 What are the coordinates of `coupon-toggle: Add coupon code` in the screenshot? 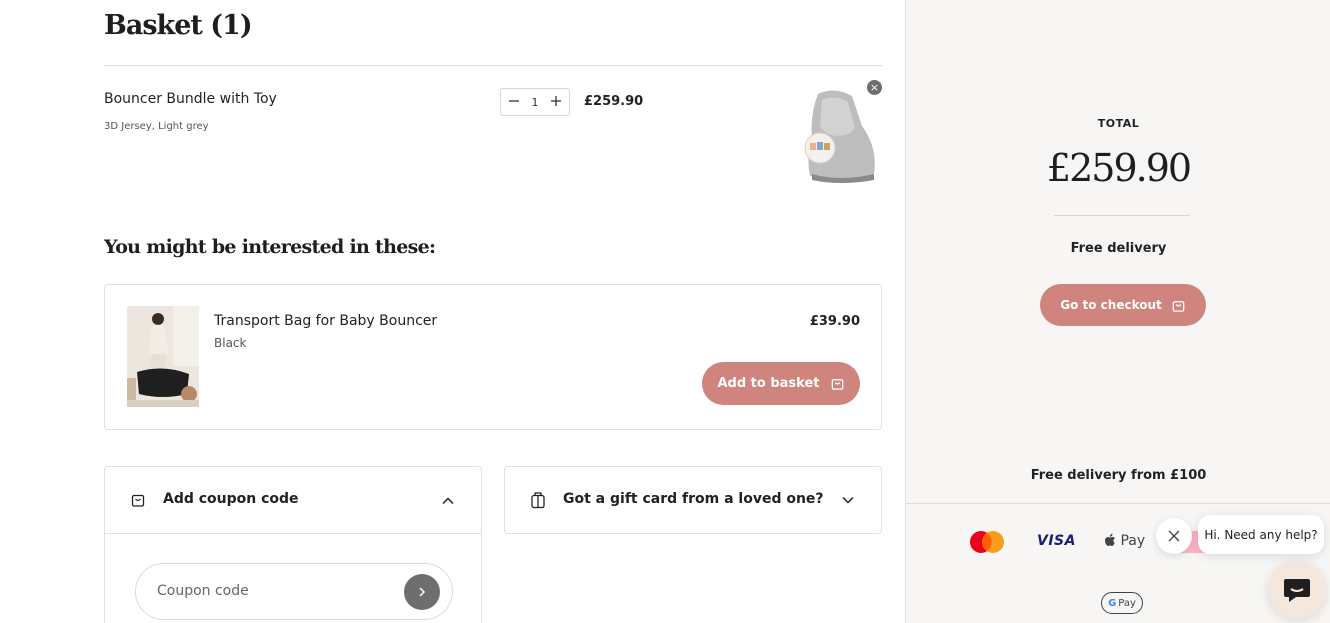 It's located at (293, 500).